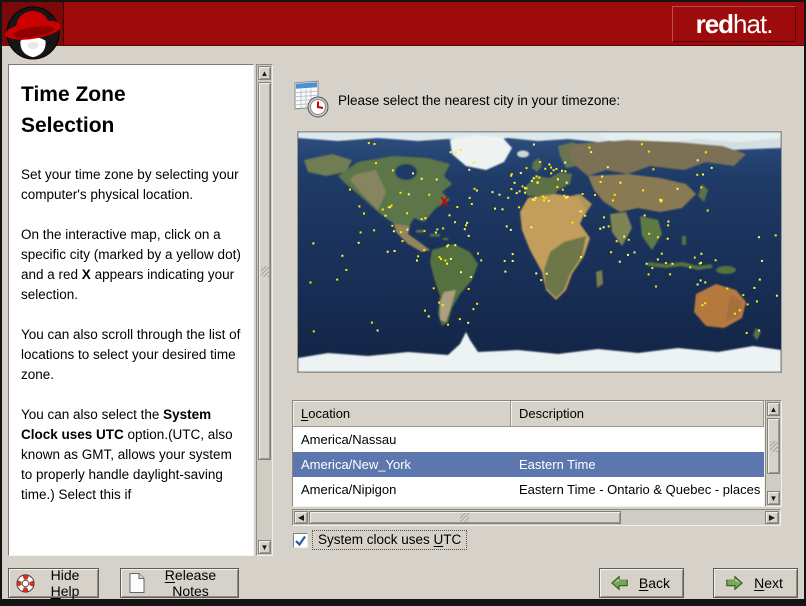 The width and height of the screenshot is (806, 606). I want to click on next-arrow-icon, so click(734, 583).